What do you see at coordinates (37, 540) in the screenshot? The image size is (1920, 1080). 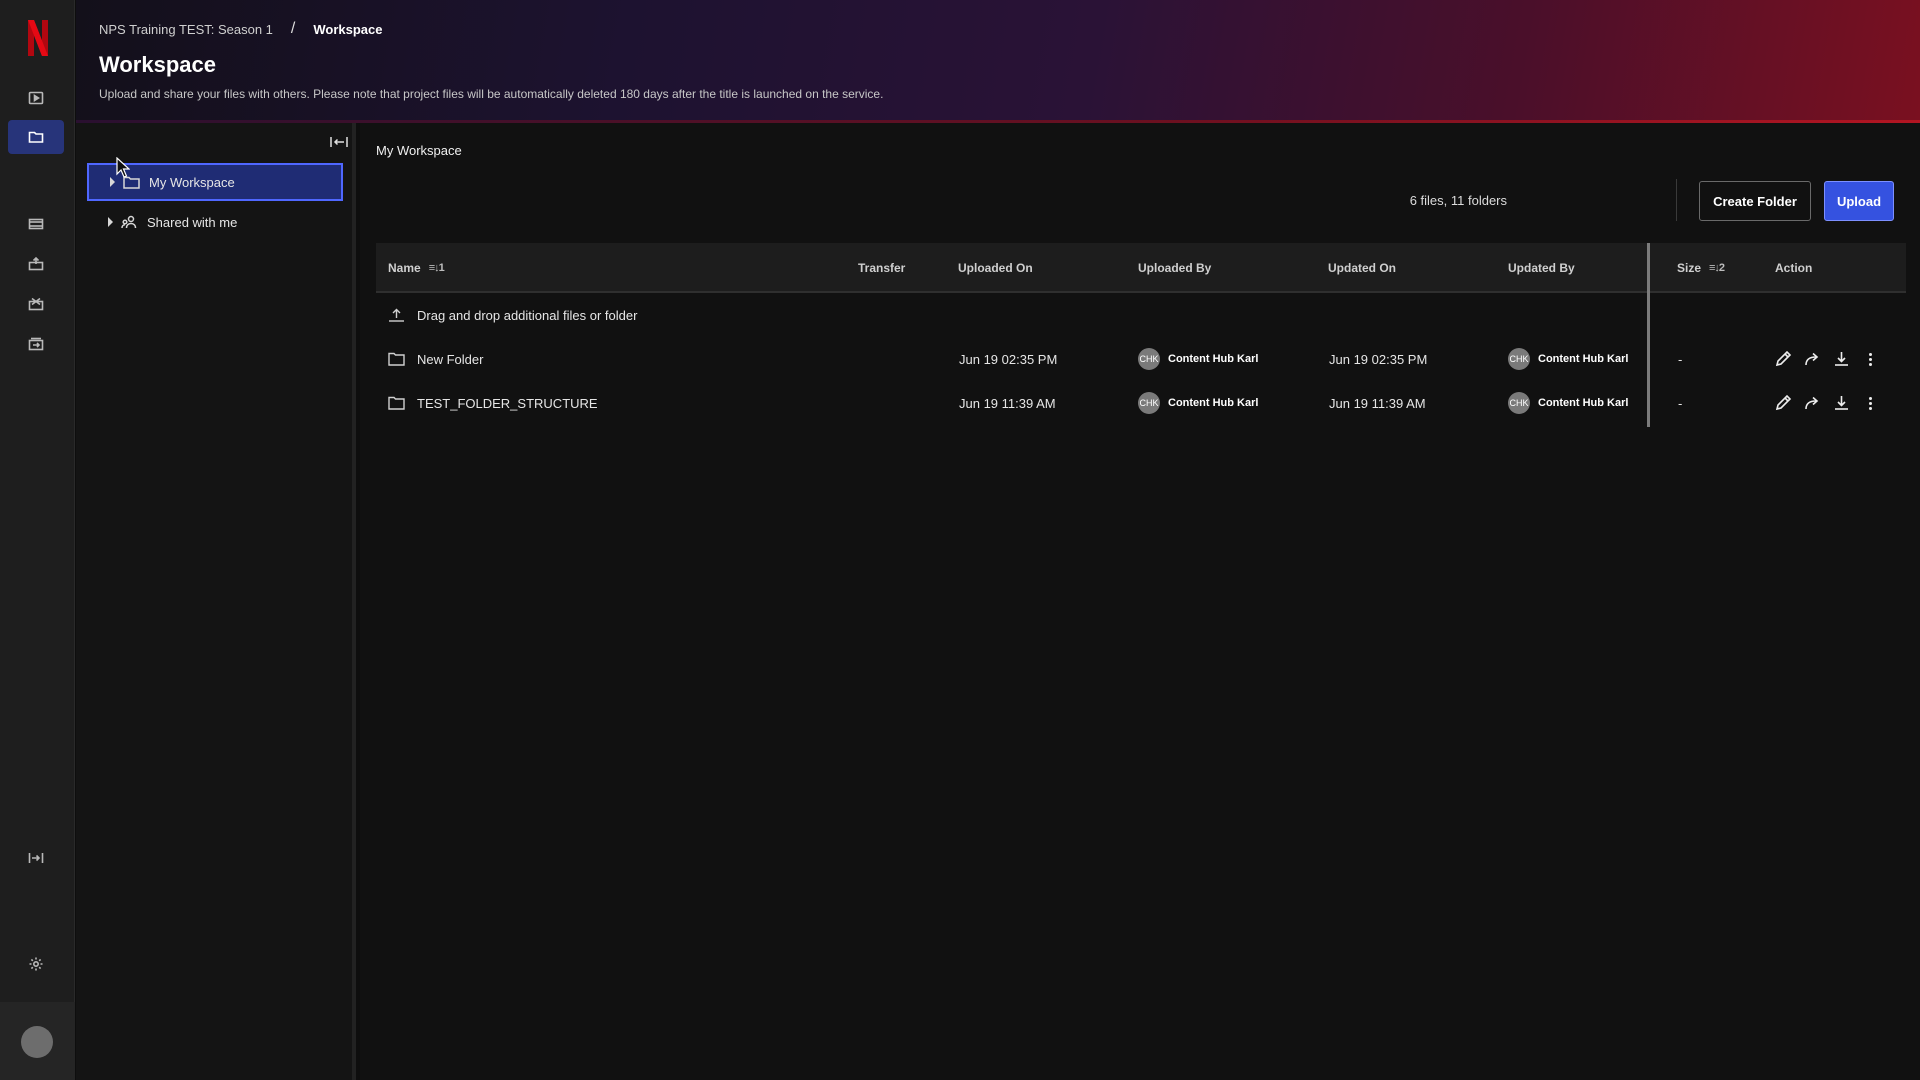 I see `left-rail` at bounding box center [37, 540].